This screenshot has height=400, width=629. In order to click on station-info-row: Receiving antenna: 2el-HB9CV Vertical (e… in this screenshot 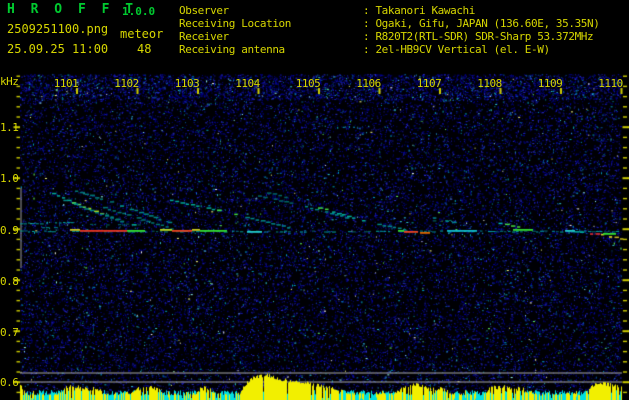, I will do `click(364, 49)`.